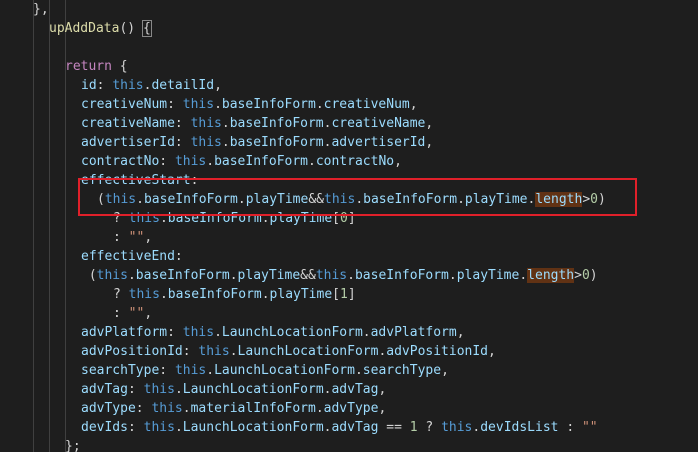 The height and width of the screenshot is (452, 698). I want to click on code-line: id: this.detailId,, so click(151, 85).